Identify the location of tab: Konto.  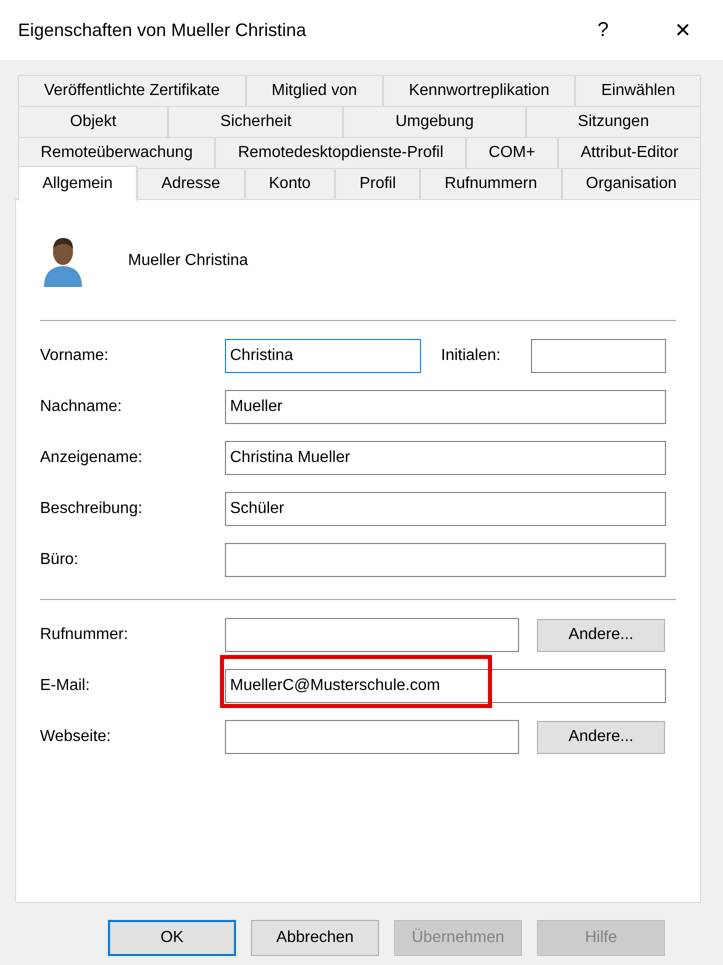
(290, 183).